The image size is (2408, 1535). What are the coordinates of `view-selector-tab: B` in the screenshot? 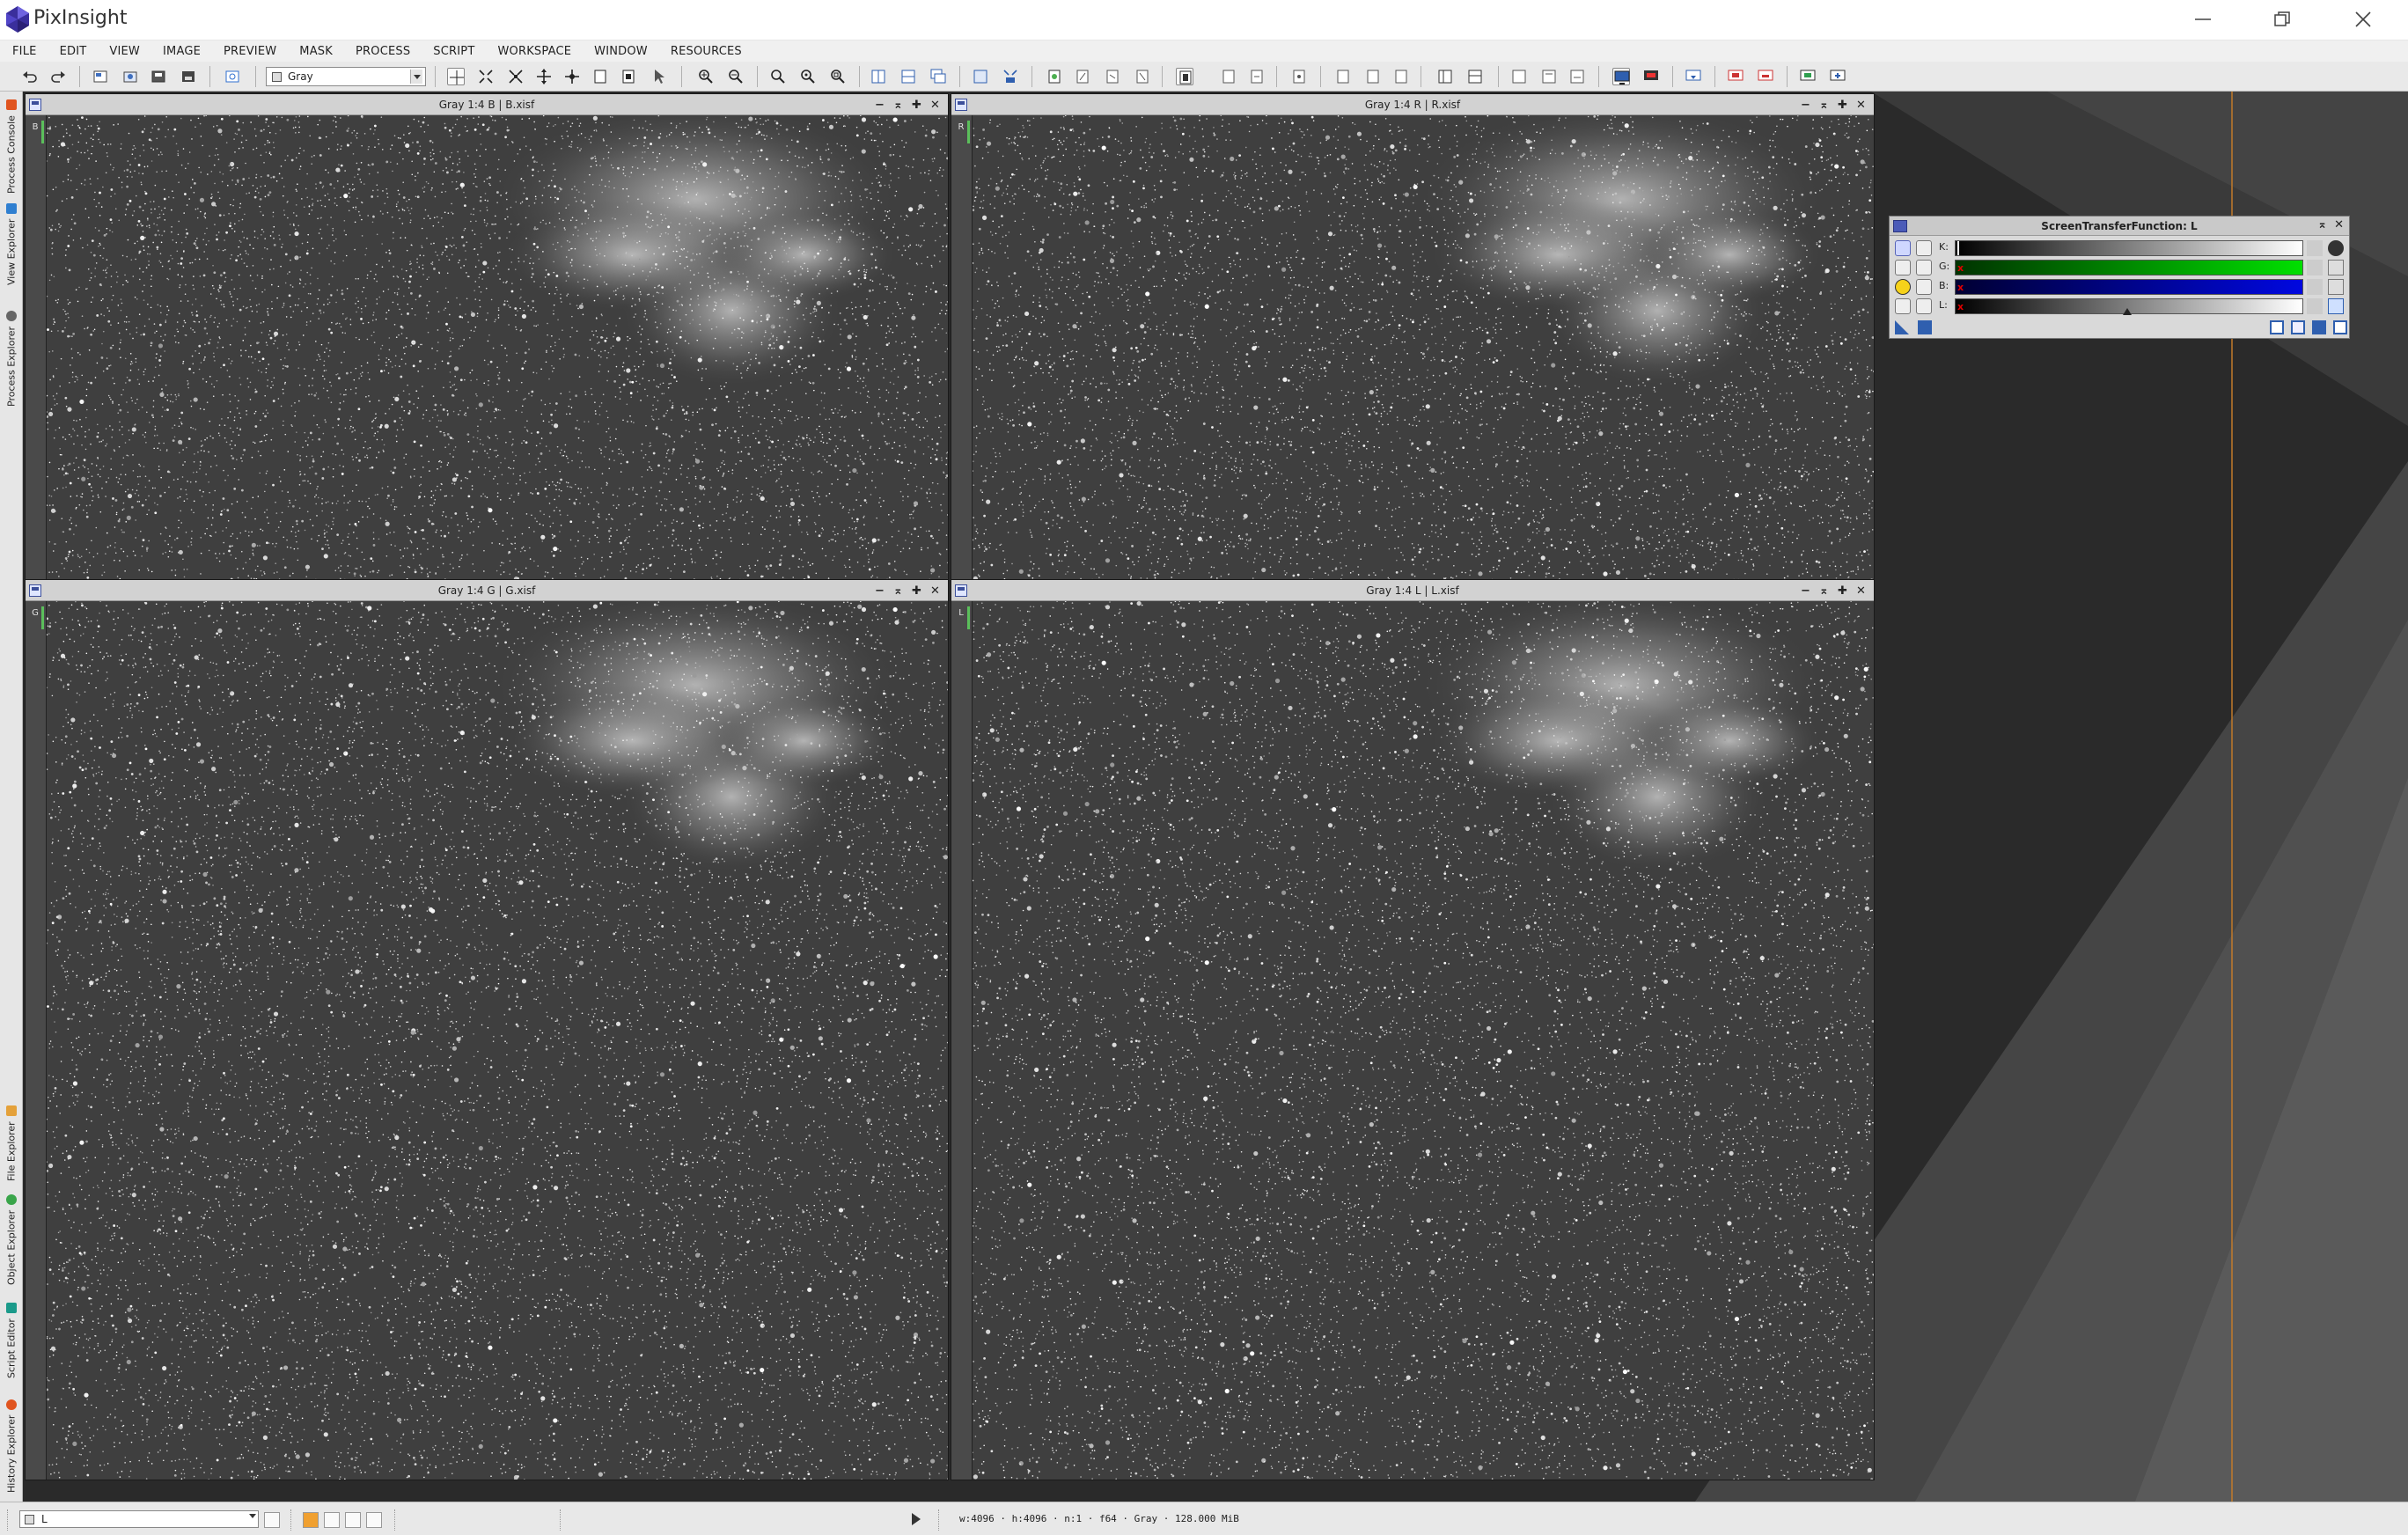 It's located at (36, 347).